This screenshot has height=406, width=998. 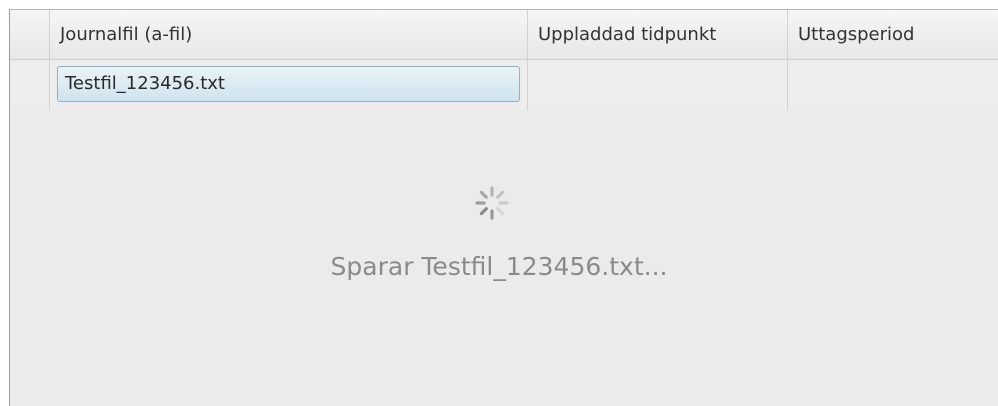 What do you see at coordinates (658, 34) in the screenshot?
I see `header-uppladdad-tidpunkt: Uppladdad tidpunkt` at bounding box center [658, 34].